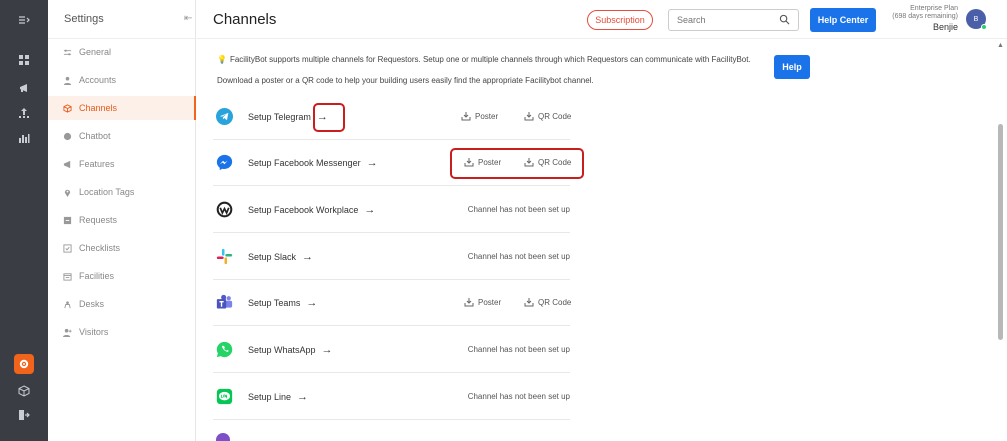 Image resolution: width=1007 pixels, height=441 pixels. Describe the element at coordinates (24, 88) in the screenshot. I see `broadcast-icon` at that location.